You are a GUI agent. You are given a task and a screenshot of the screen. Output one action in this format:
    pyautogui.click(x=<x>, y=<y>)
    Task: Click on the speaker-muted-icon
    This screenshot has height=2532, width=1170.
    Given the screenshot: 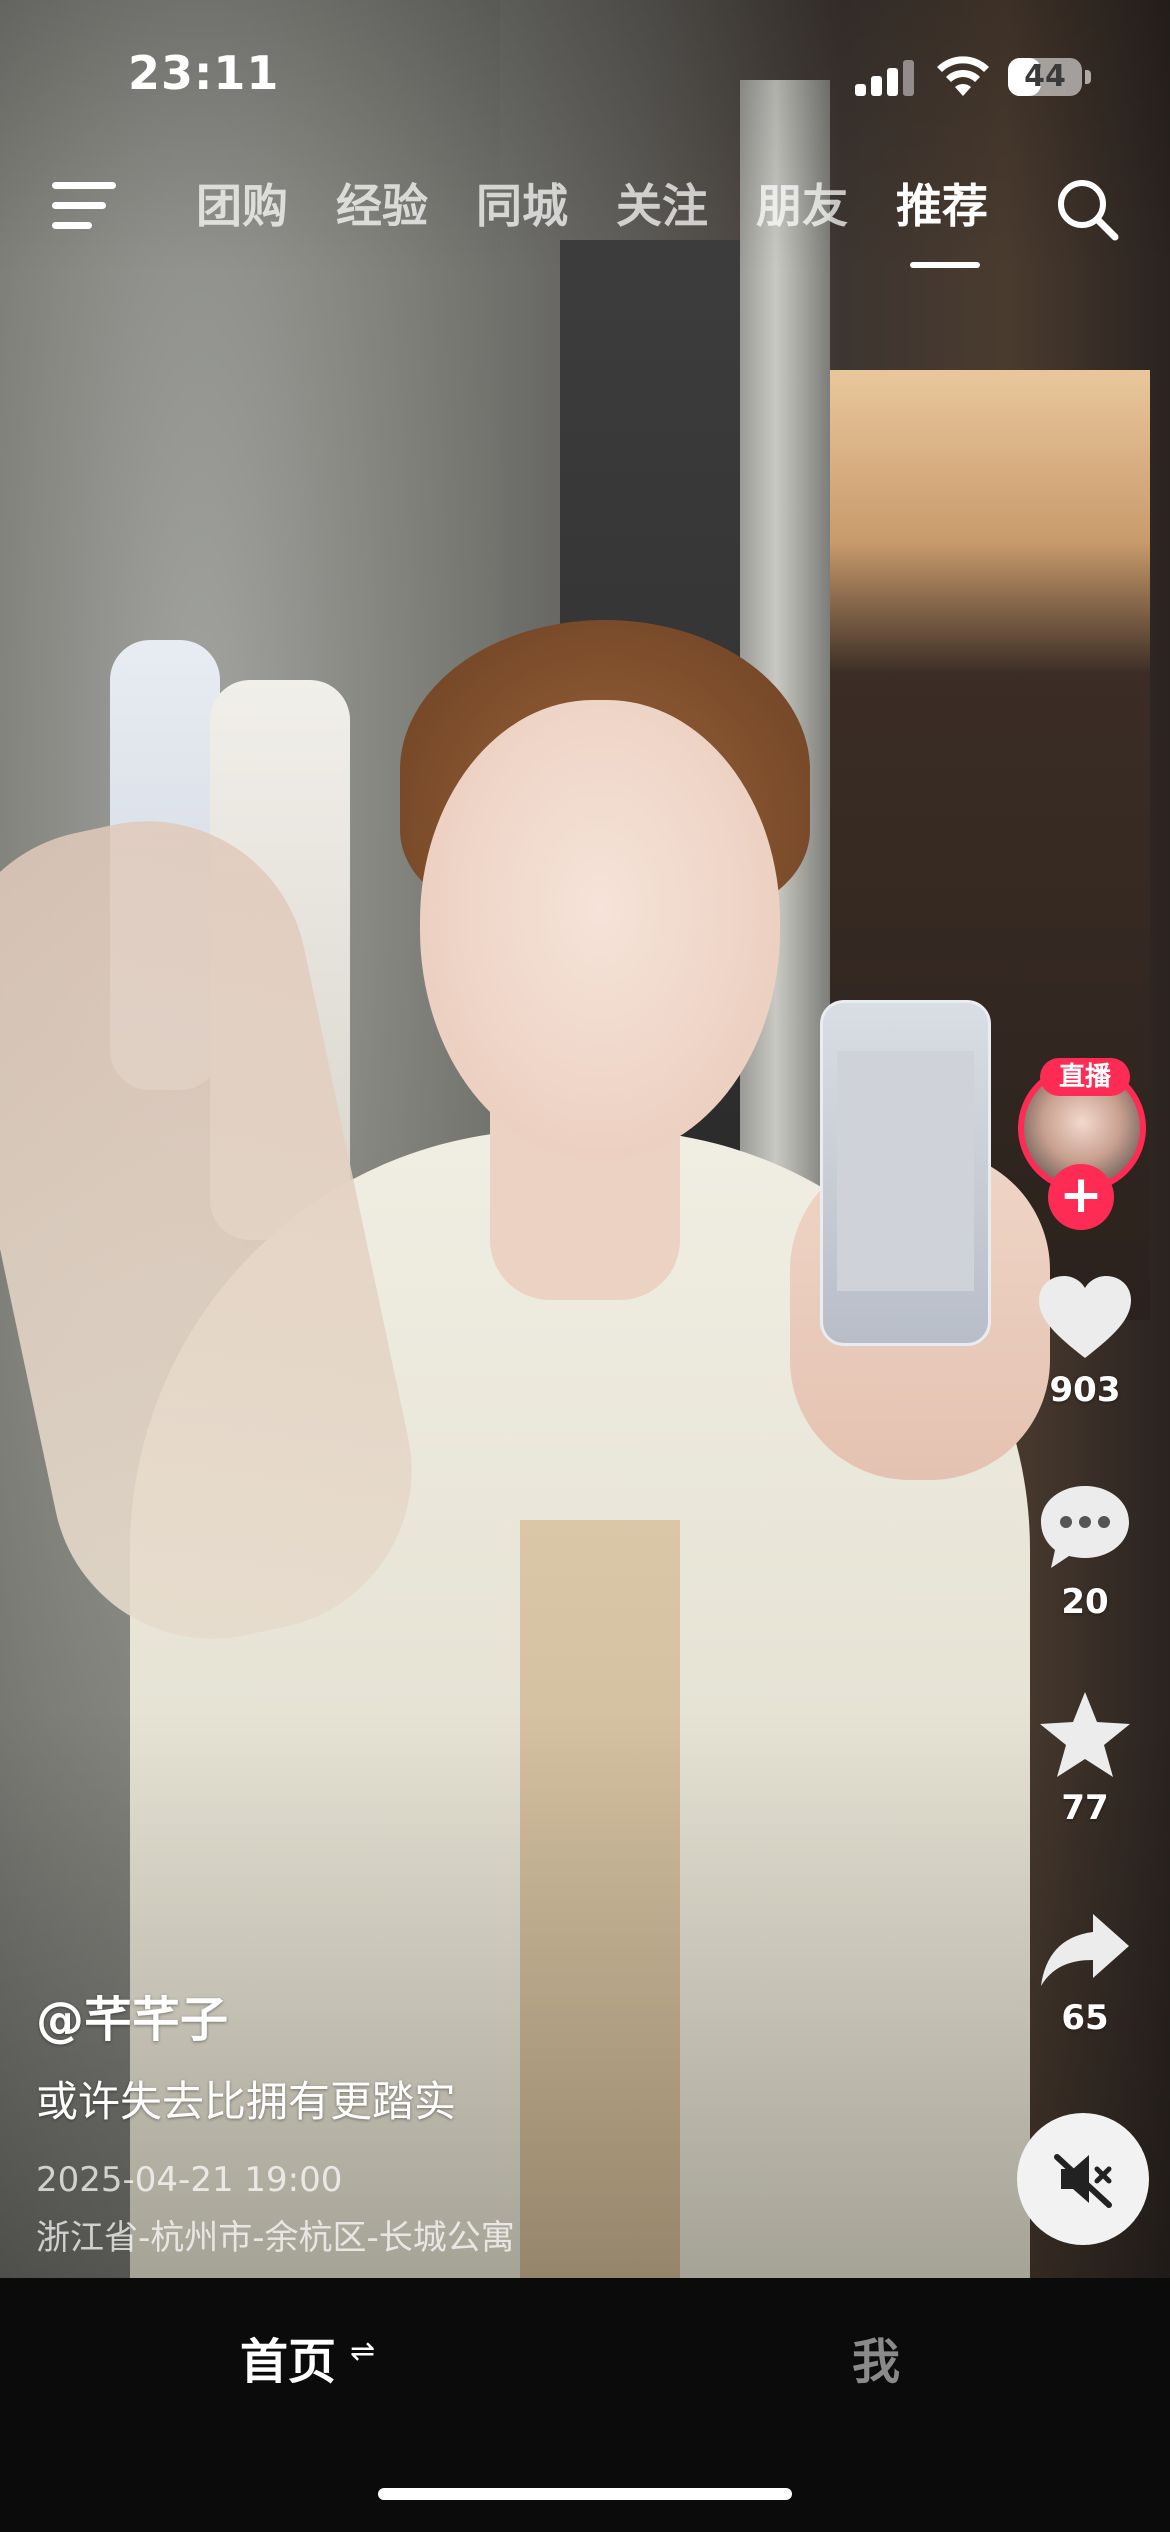 What is the action you would take?
    pyautogui.click(x=1083, y=2181)
    